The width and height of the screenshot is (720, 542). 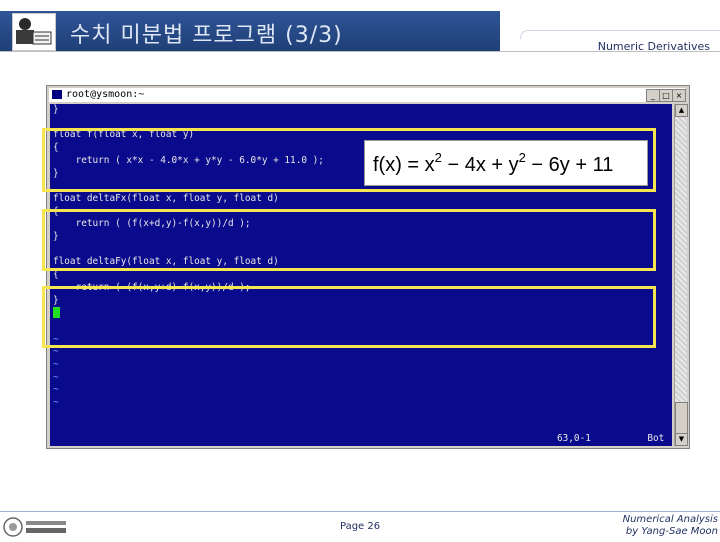 What do you see at coordinates (681, 418) in the screenshot?
I see `scroll-thumb` at bounding box center [681, 418].